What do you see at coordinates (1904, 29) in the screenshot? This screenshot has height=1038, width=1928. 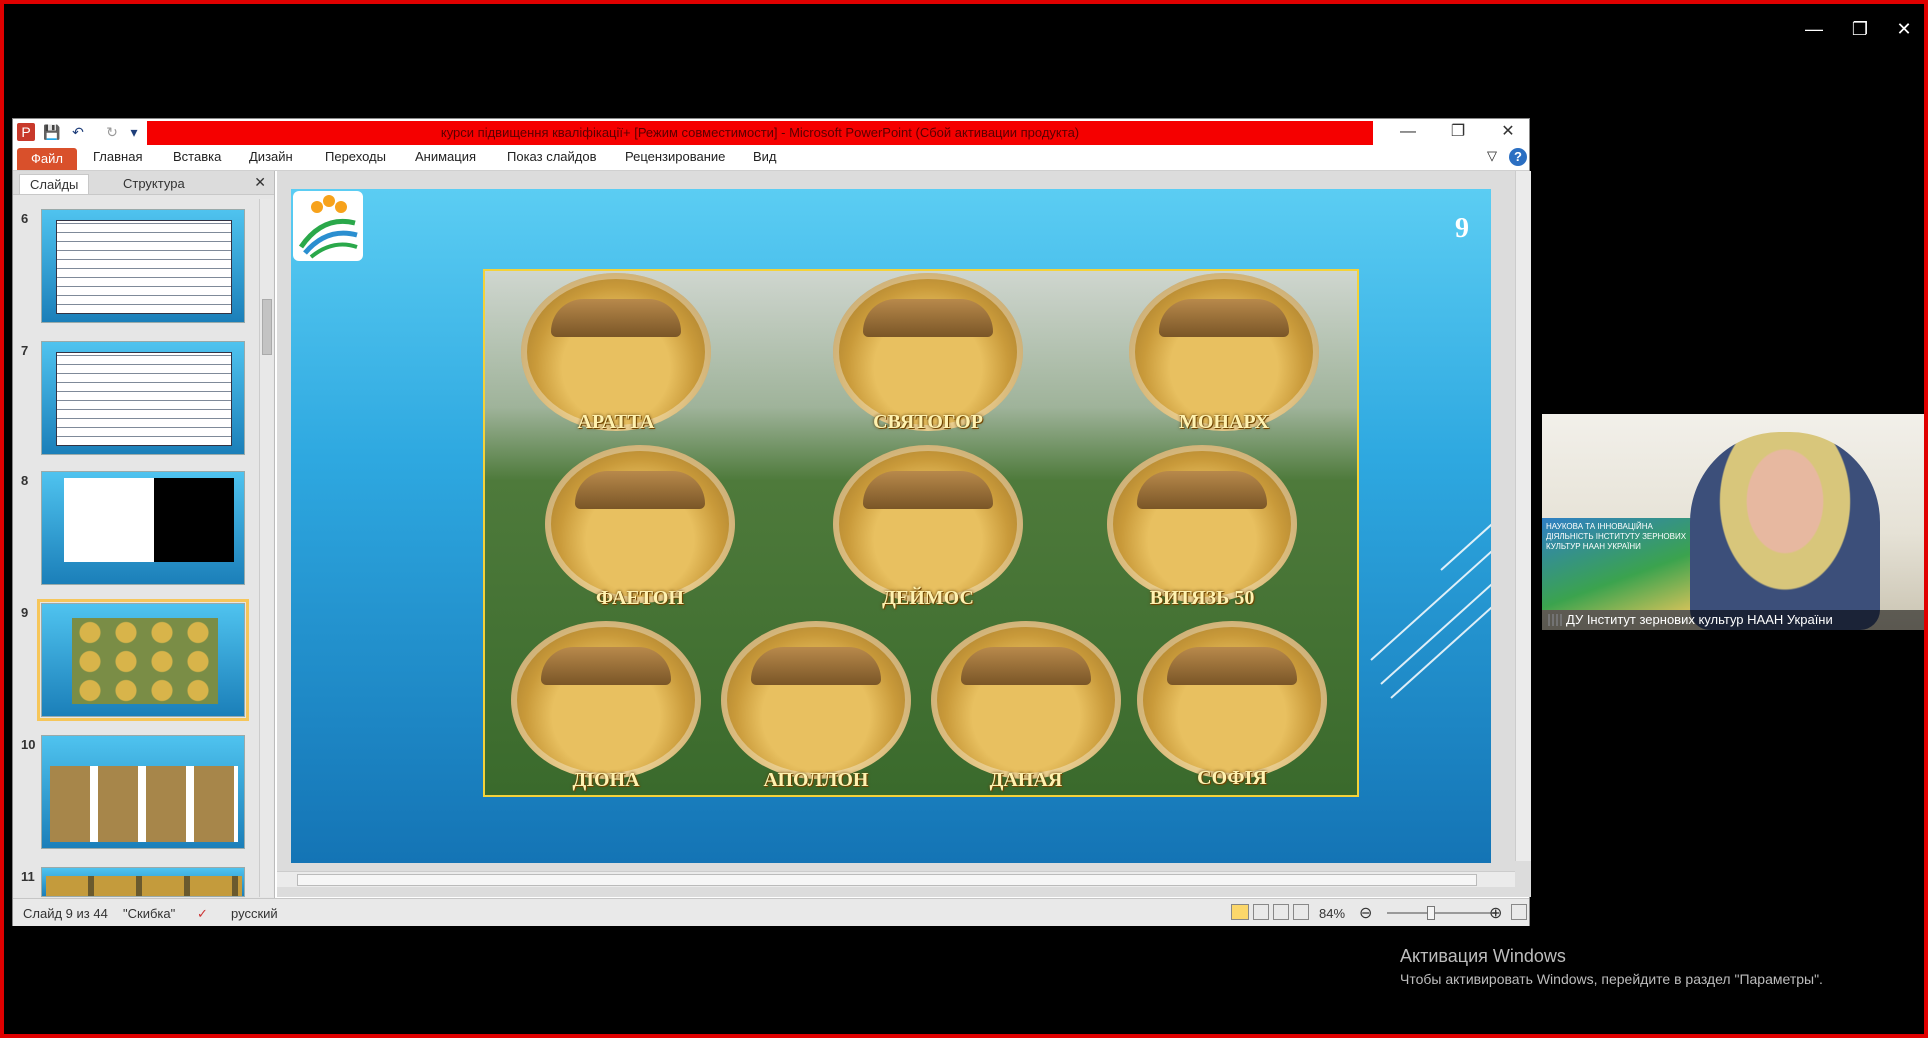 I see `outer-close-button: ✕` at bounding box center [1904, 29].